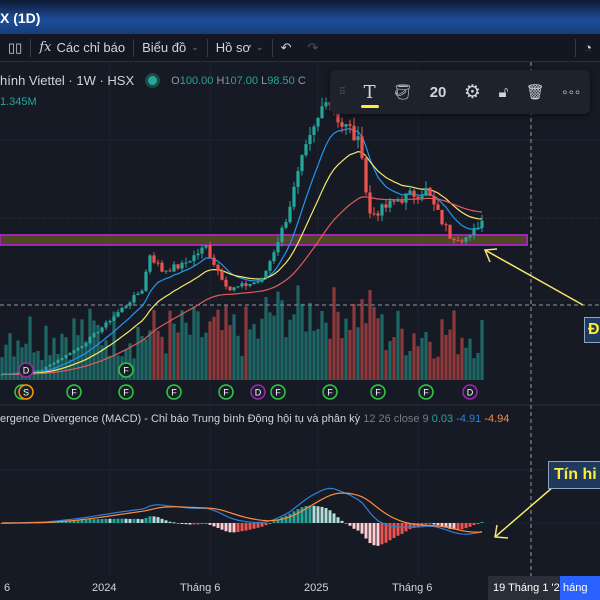 Image resolution: width=600 pixels, height=600 pixels. I want to click on symbol-name: hính Viettel · 1W · HSX, so click(67, 80).